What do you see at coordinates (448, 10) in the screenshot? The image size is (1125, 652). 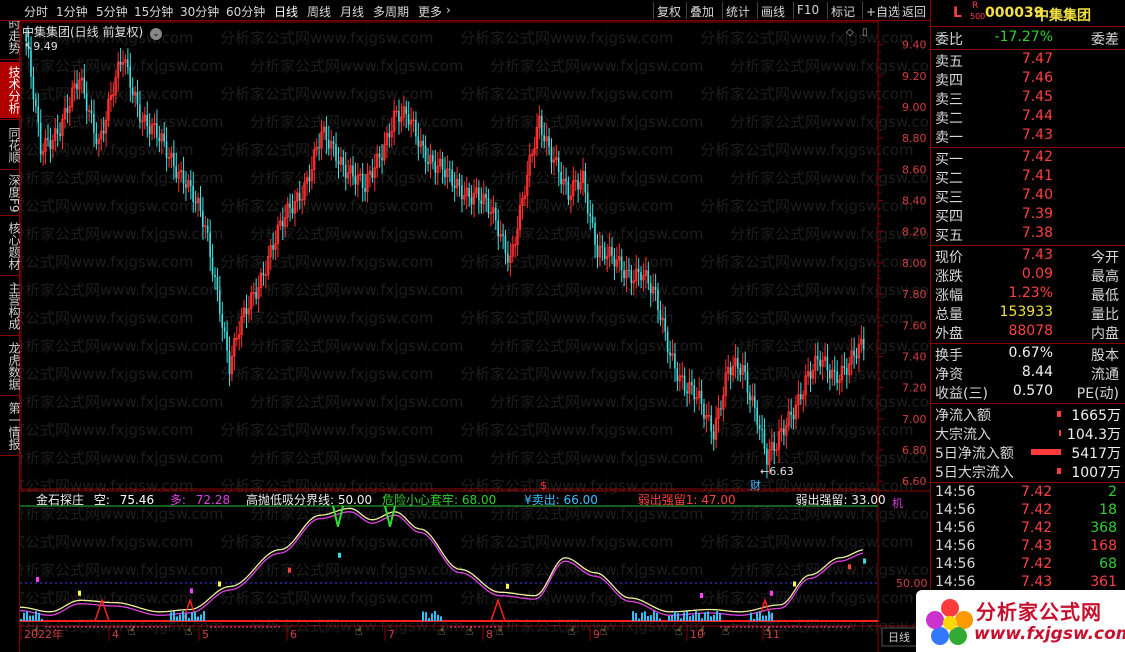 I see `more-arrow-icon: ›` at bounding box center [448, 10].